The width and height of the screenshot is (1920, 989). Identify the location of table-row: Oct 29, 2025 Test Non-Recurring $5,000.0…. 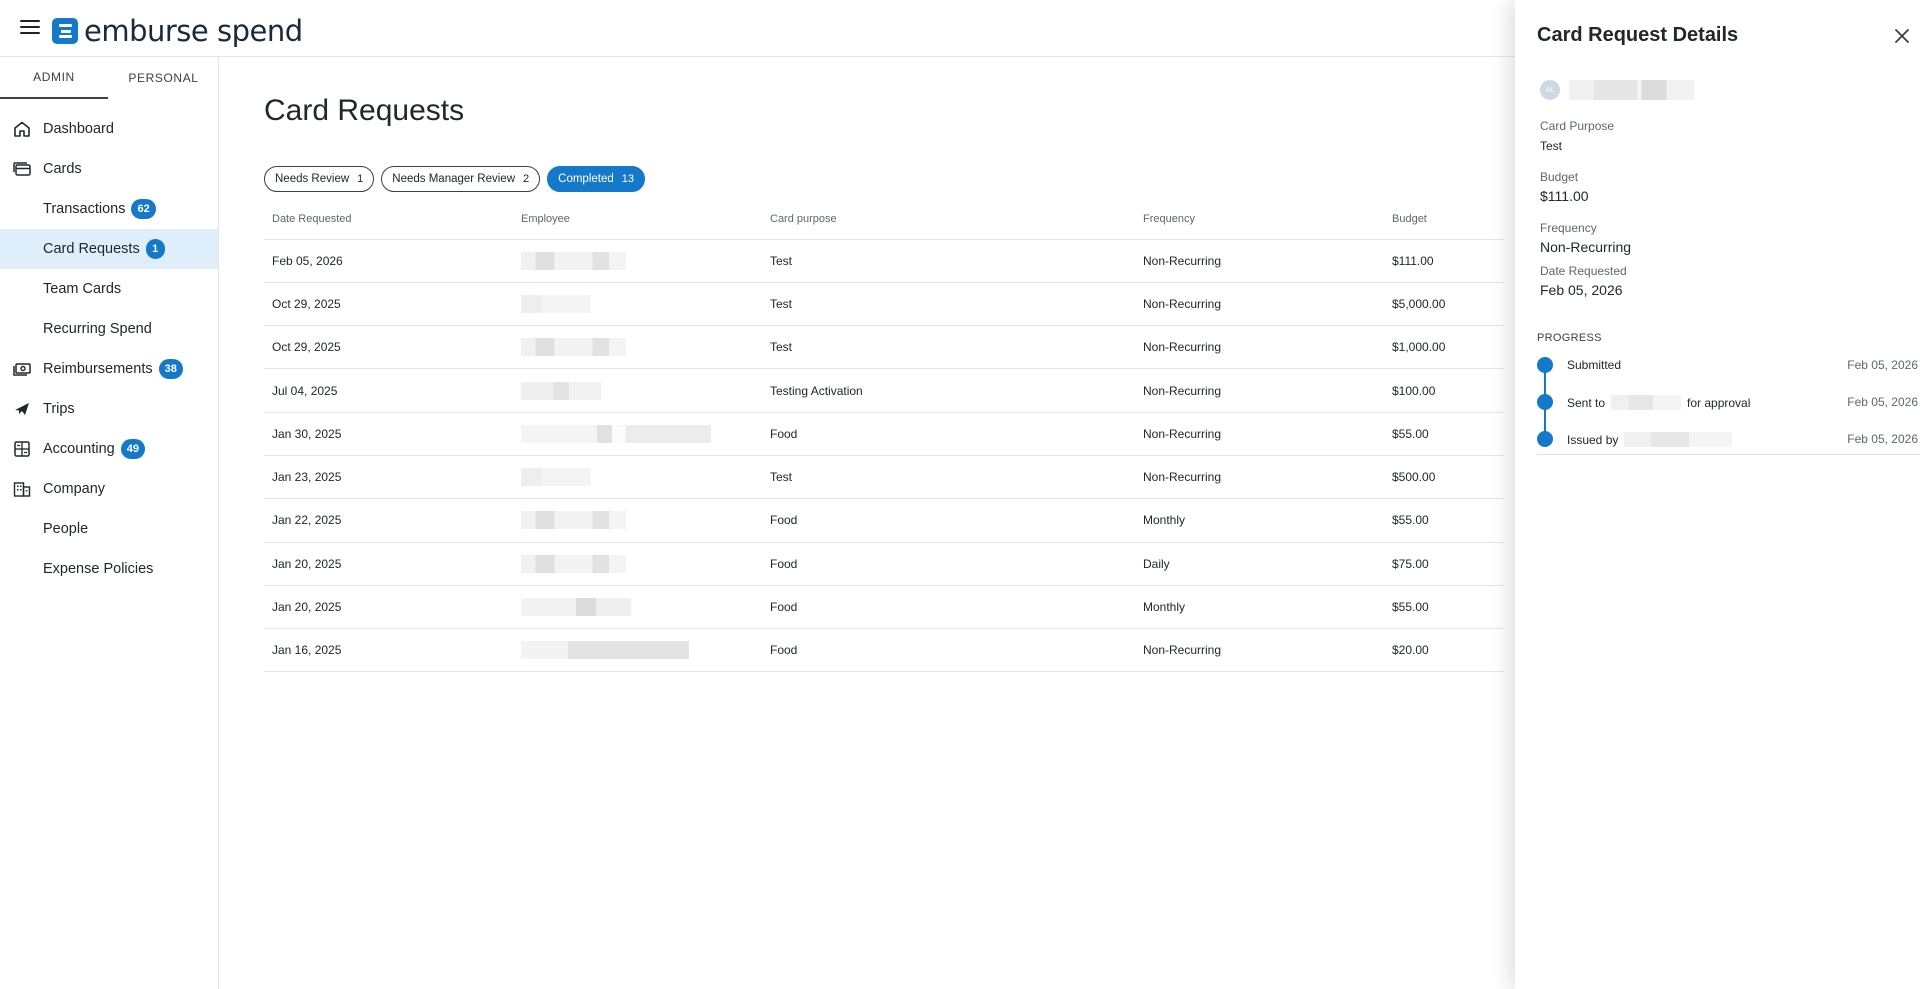
(884, 304).